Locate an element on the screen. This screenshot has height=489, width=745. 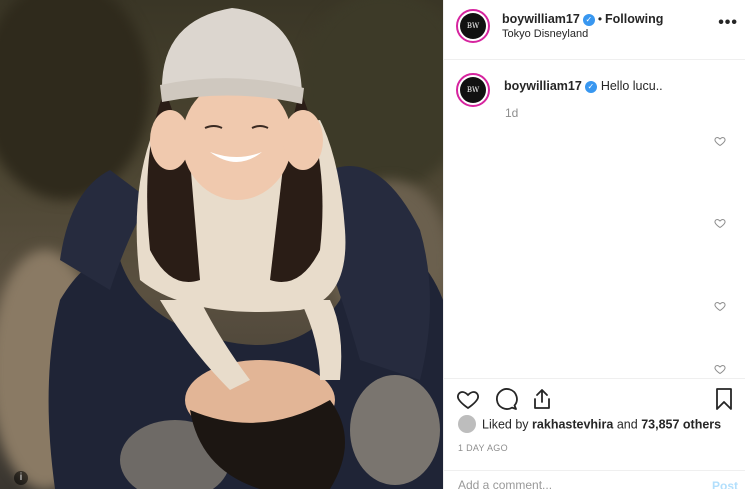
like-heart-icon is located at coordinates (468, 399).